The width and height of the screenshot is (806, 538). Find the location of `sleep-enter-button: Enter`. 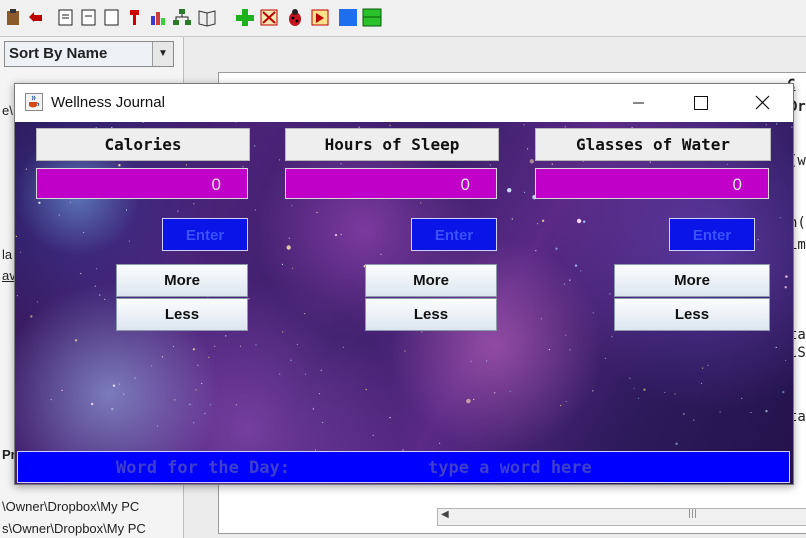

sleep-enter-button: Enter is located at coordinates (454, 234).